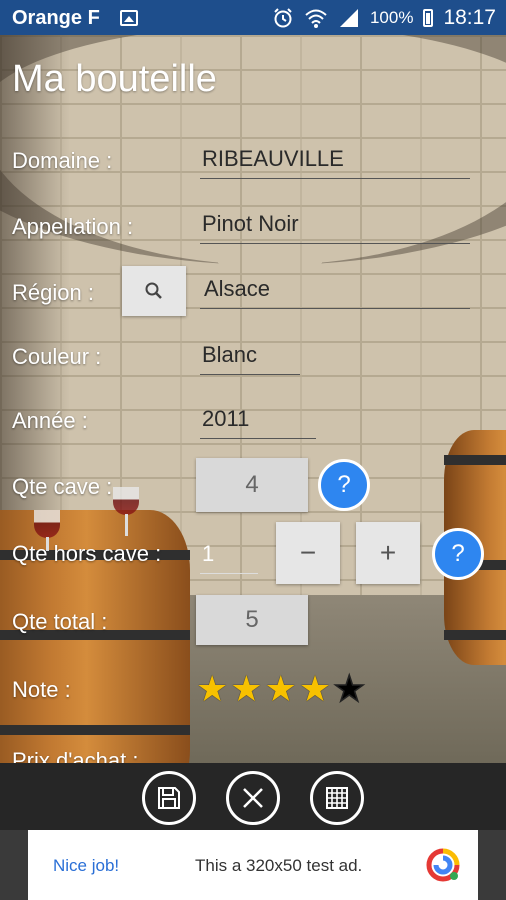 Image resolution: width=506 pixels, height=900 pixels. What do you see at coordinates (252, 620) in the screenshot?
I see `qte-total-value: 5` at bounding box center [252, 620].